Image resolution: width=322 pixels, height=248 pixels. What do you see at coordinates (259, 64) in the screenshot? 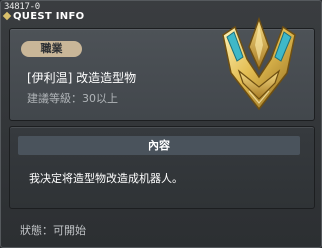
I see `gold-crown-medal-icon` at bounding box center [259, 64].